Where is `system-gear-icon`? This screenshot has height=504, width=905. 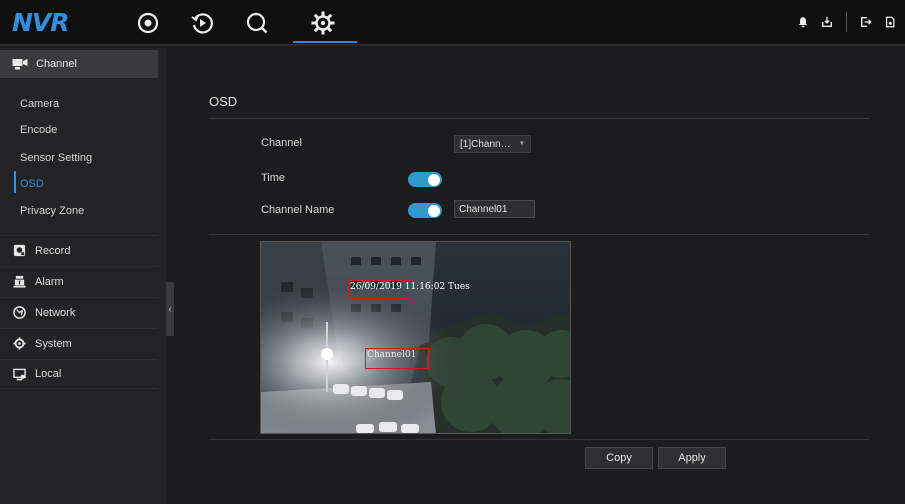 system-gear-icon is located at coordinates (19, 344).